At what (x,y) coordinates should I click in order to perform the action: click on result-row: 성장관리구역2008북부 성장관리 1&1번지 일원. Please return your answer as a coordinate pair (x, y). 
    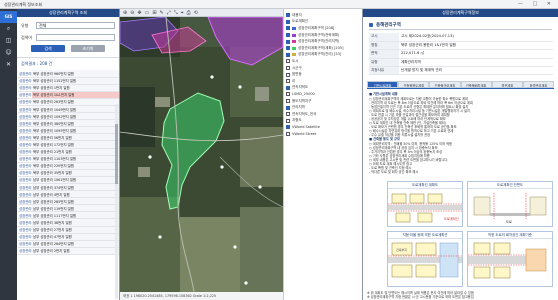
    Looking at the image, I should click on (68, 95).